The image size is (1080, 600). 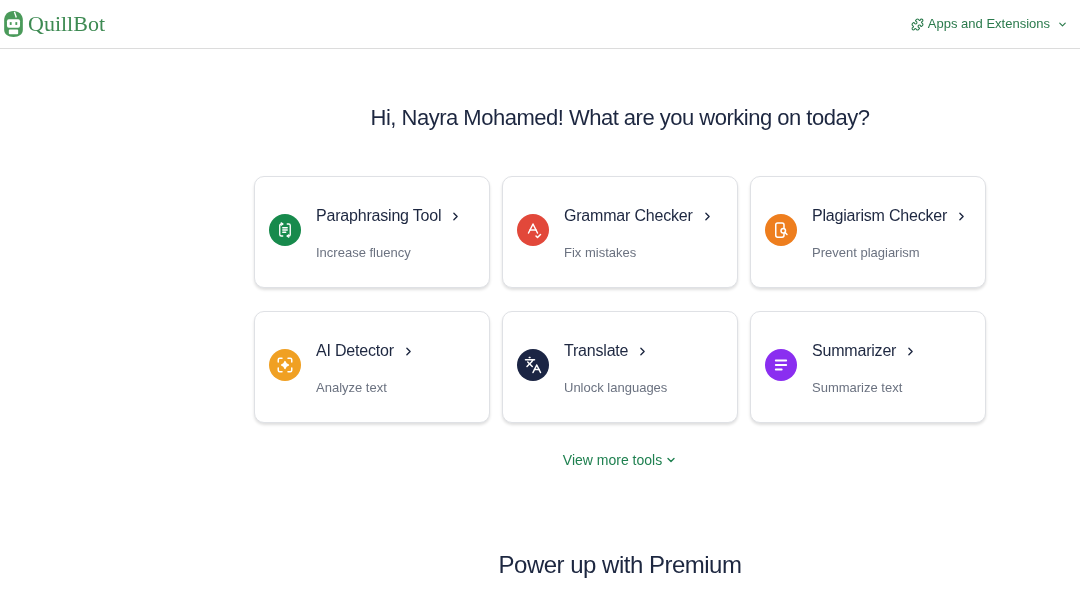 What do you see at coordinates (858, 388) in the screenshot?
I see `tool-description: Summarize text` at bounding box center [858, 388].